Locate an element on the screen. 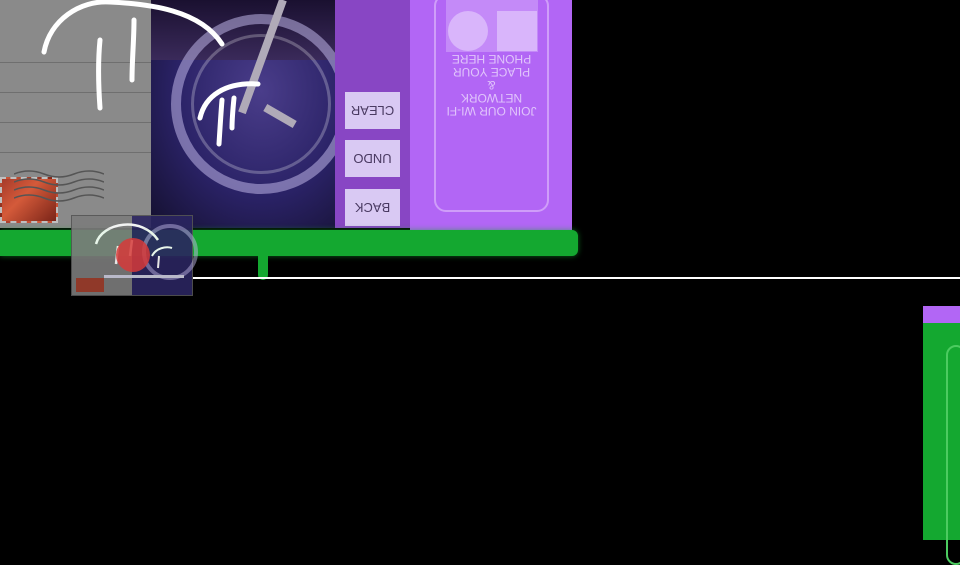  square-icon is located at coordinates (517, 31).